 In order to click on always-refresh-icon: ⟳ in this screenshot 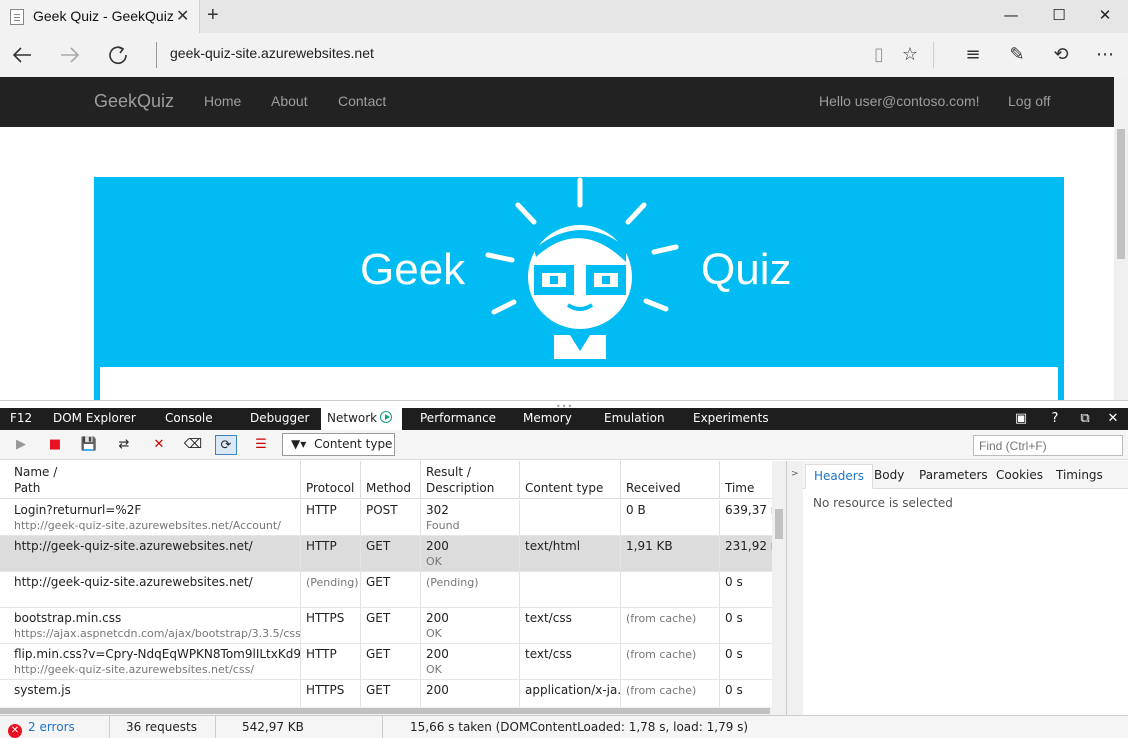, I will do `click(226, 445)`.